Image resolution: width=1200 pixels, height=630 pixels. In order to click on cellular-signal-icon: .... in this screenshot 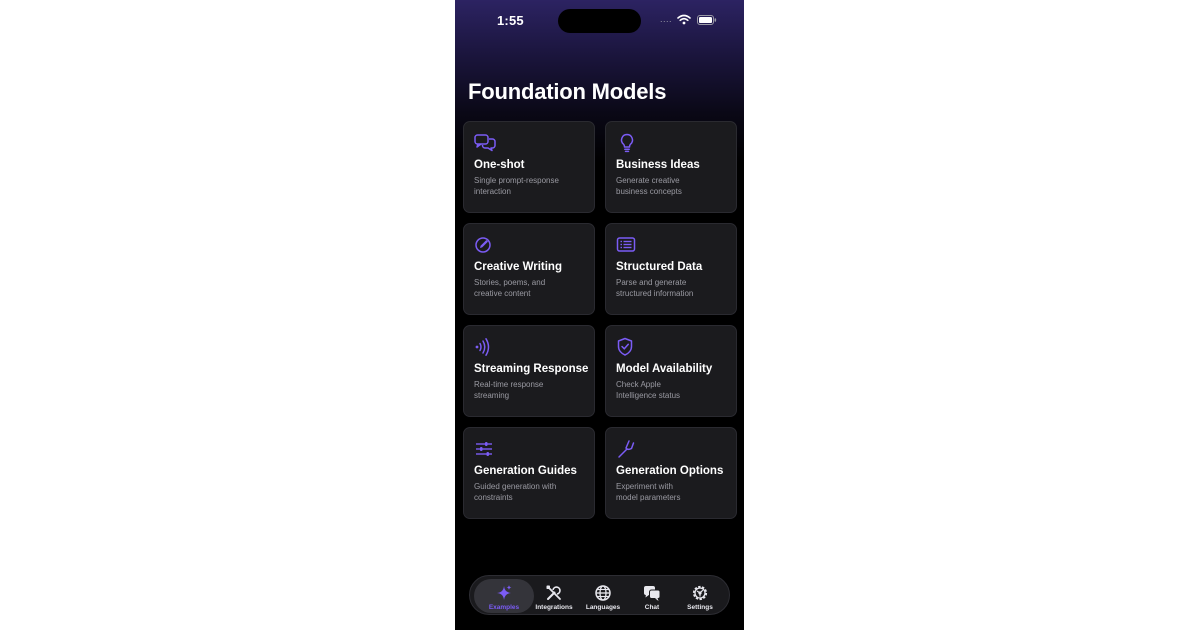, I will do `click(666, 19)`.